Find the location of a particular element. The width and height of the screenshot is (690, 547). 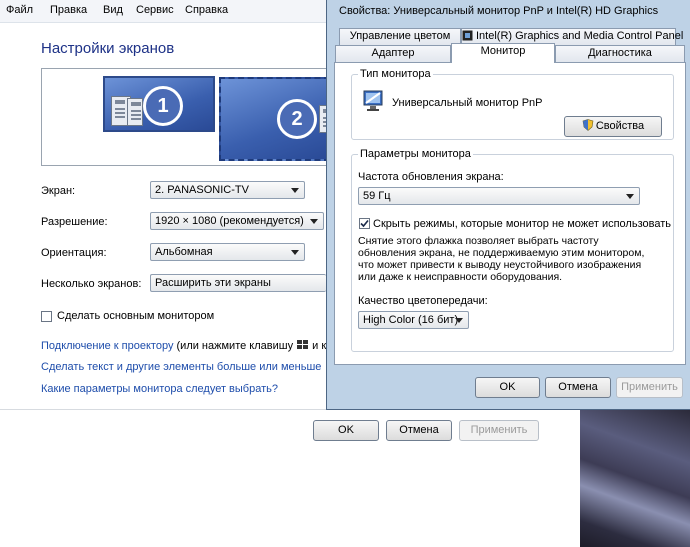

monitor-icon is located at coordinates (373, 100).